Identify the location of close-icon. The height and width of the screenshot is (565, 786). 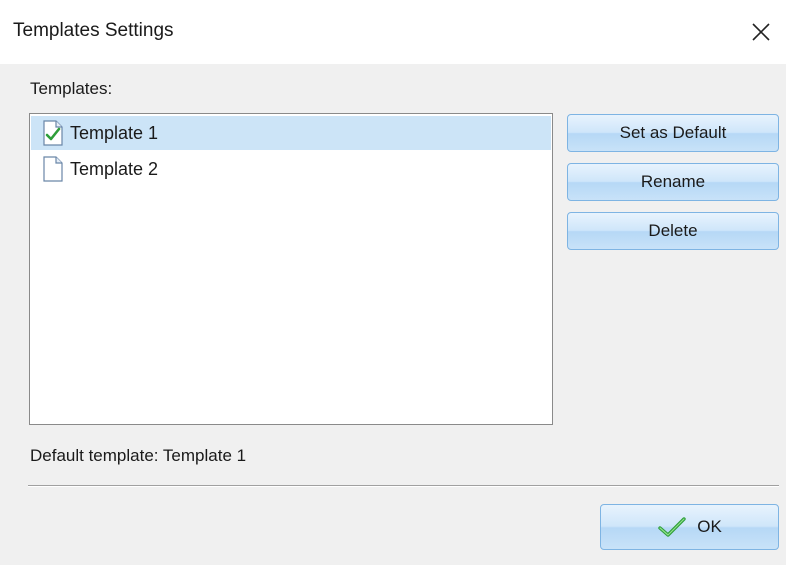
(761, 32).